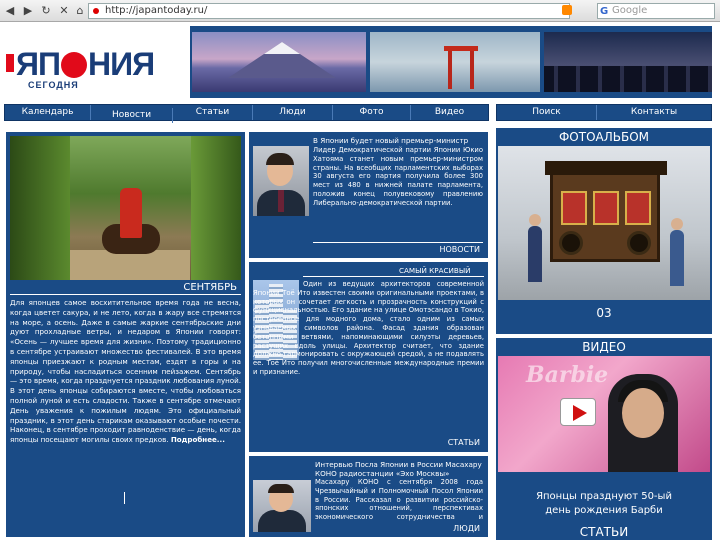 The height and width of the screenshot is (540, 720). I want to click on nav-calendar: Календарь, so click(48, 112).